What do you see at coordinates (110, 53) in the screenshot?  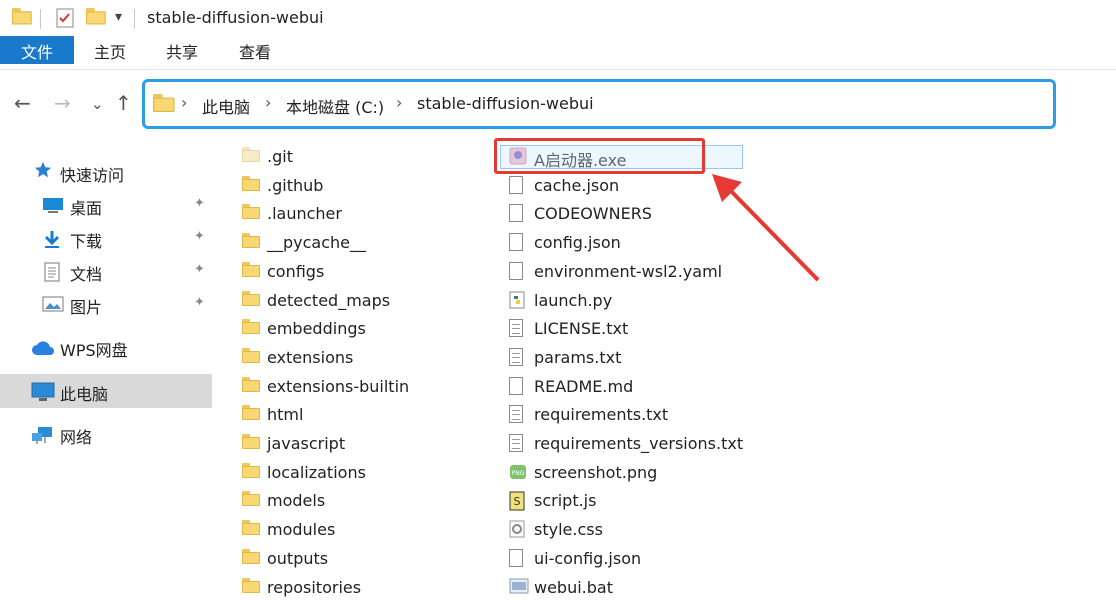 I see `tab-home: 主页` at bounding box center [110, 53].